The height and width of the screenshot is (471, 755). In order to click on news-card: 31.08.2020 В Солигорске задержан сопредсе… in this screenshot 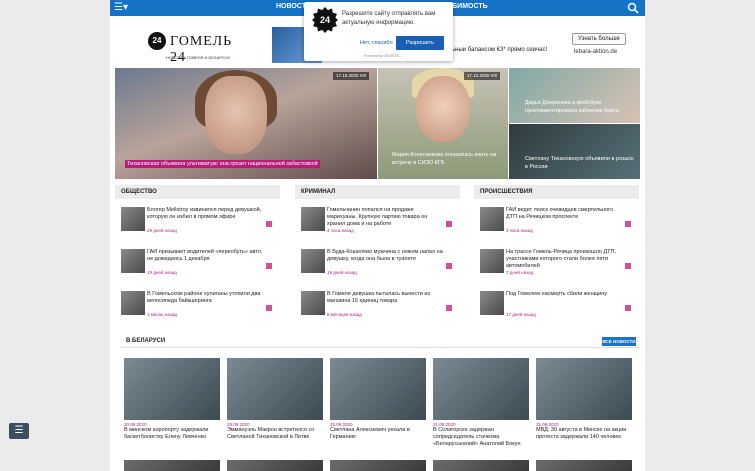, I will do `click(481, 403)`.